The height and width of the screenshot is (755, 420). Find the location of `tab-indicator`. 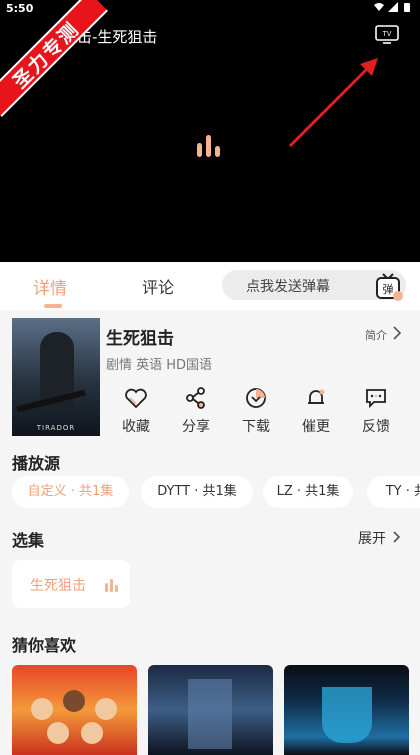

tab-indicator is located at coordinates (53, 306).